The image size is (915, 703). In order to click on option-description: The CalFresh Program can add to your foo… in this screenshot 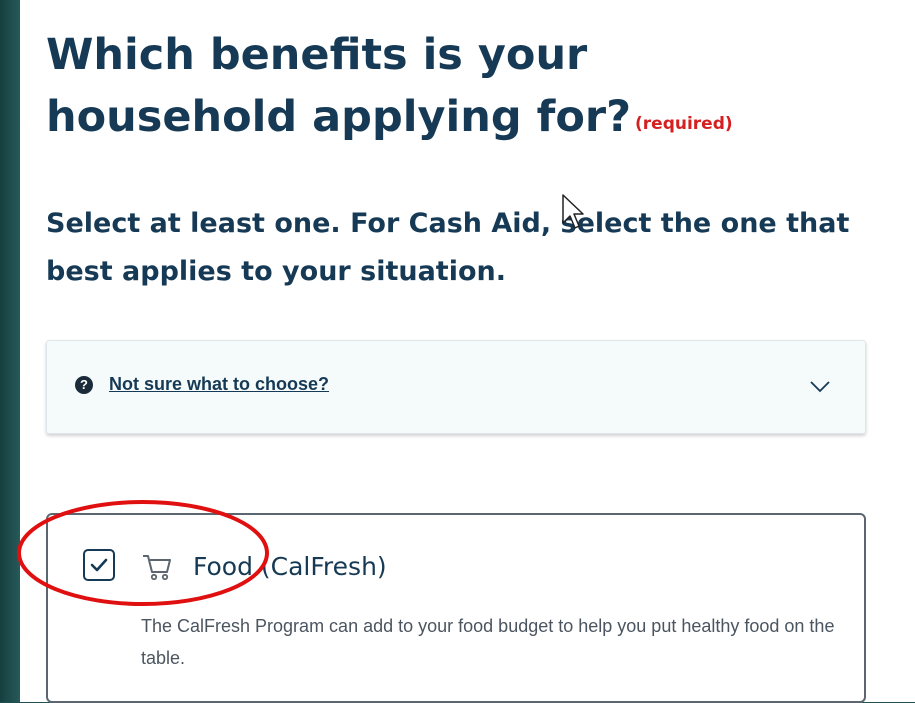, I will do `click(488, 642)`.